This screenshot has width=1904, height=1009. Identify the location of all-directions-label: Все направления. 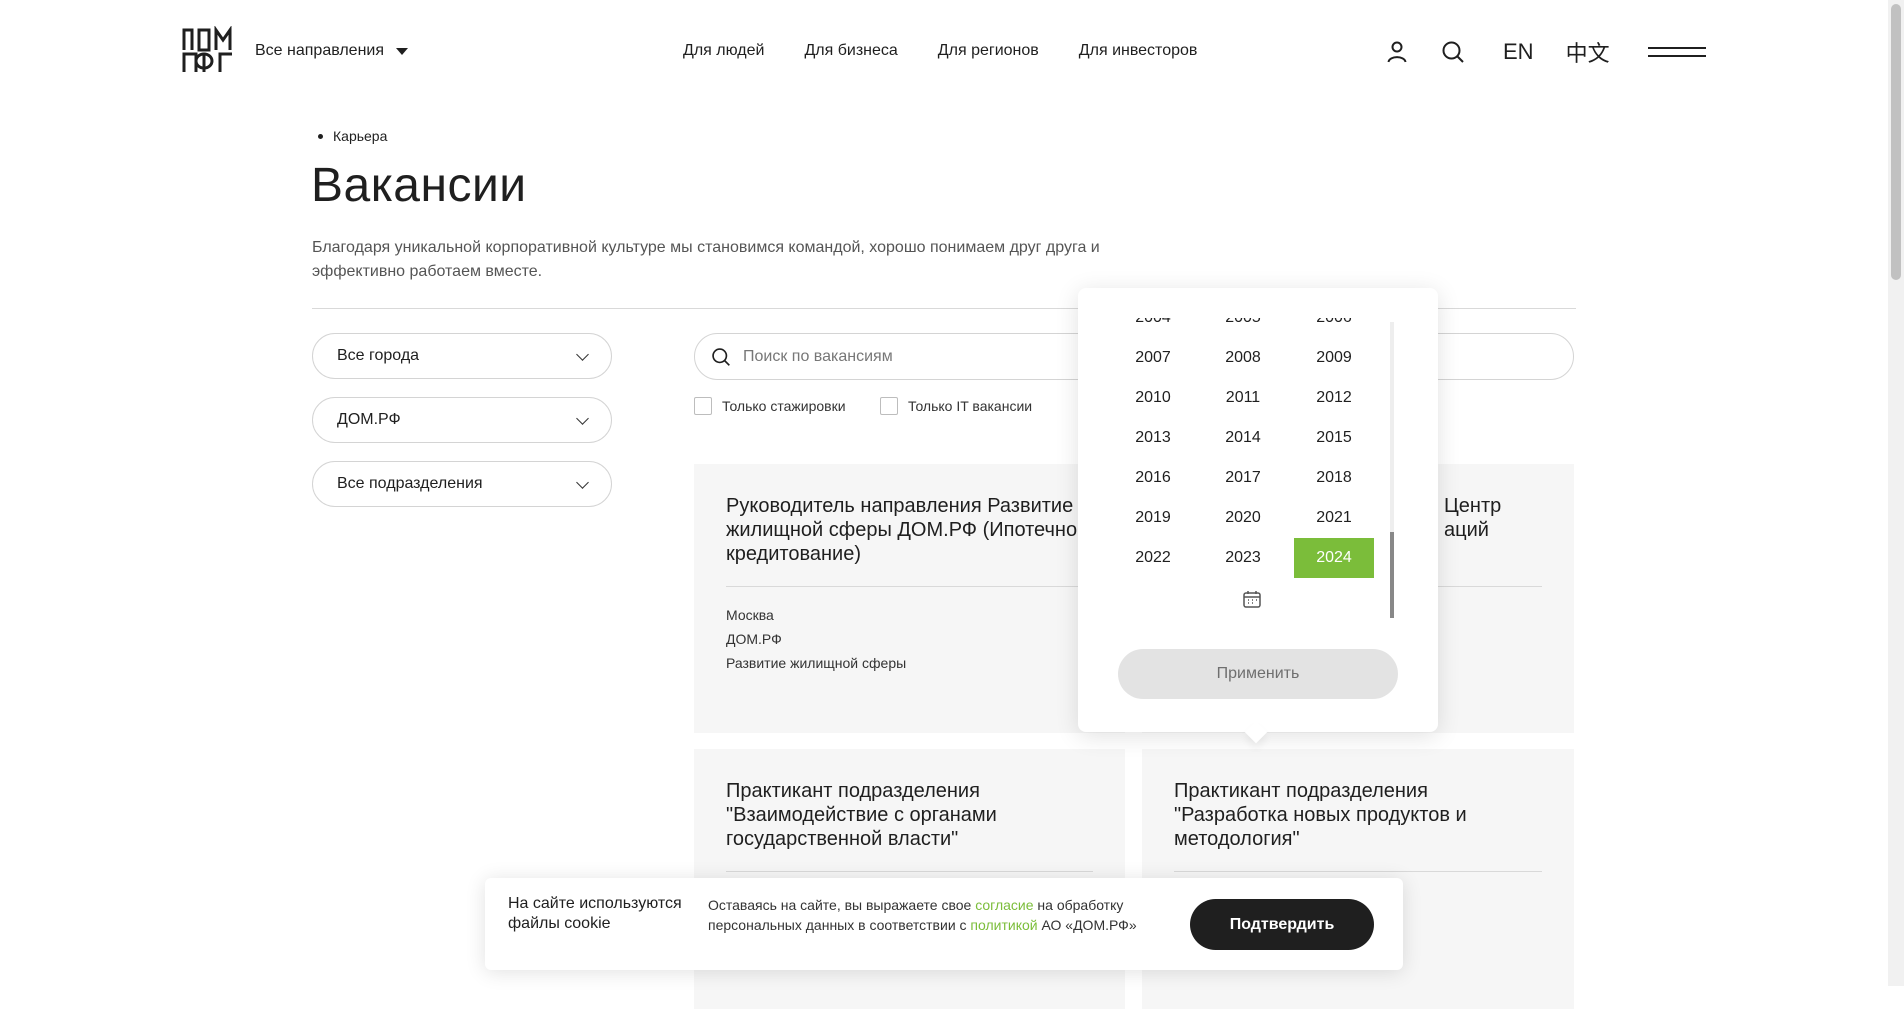
(320, 50).